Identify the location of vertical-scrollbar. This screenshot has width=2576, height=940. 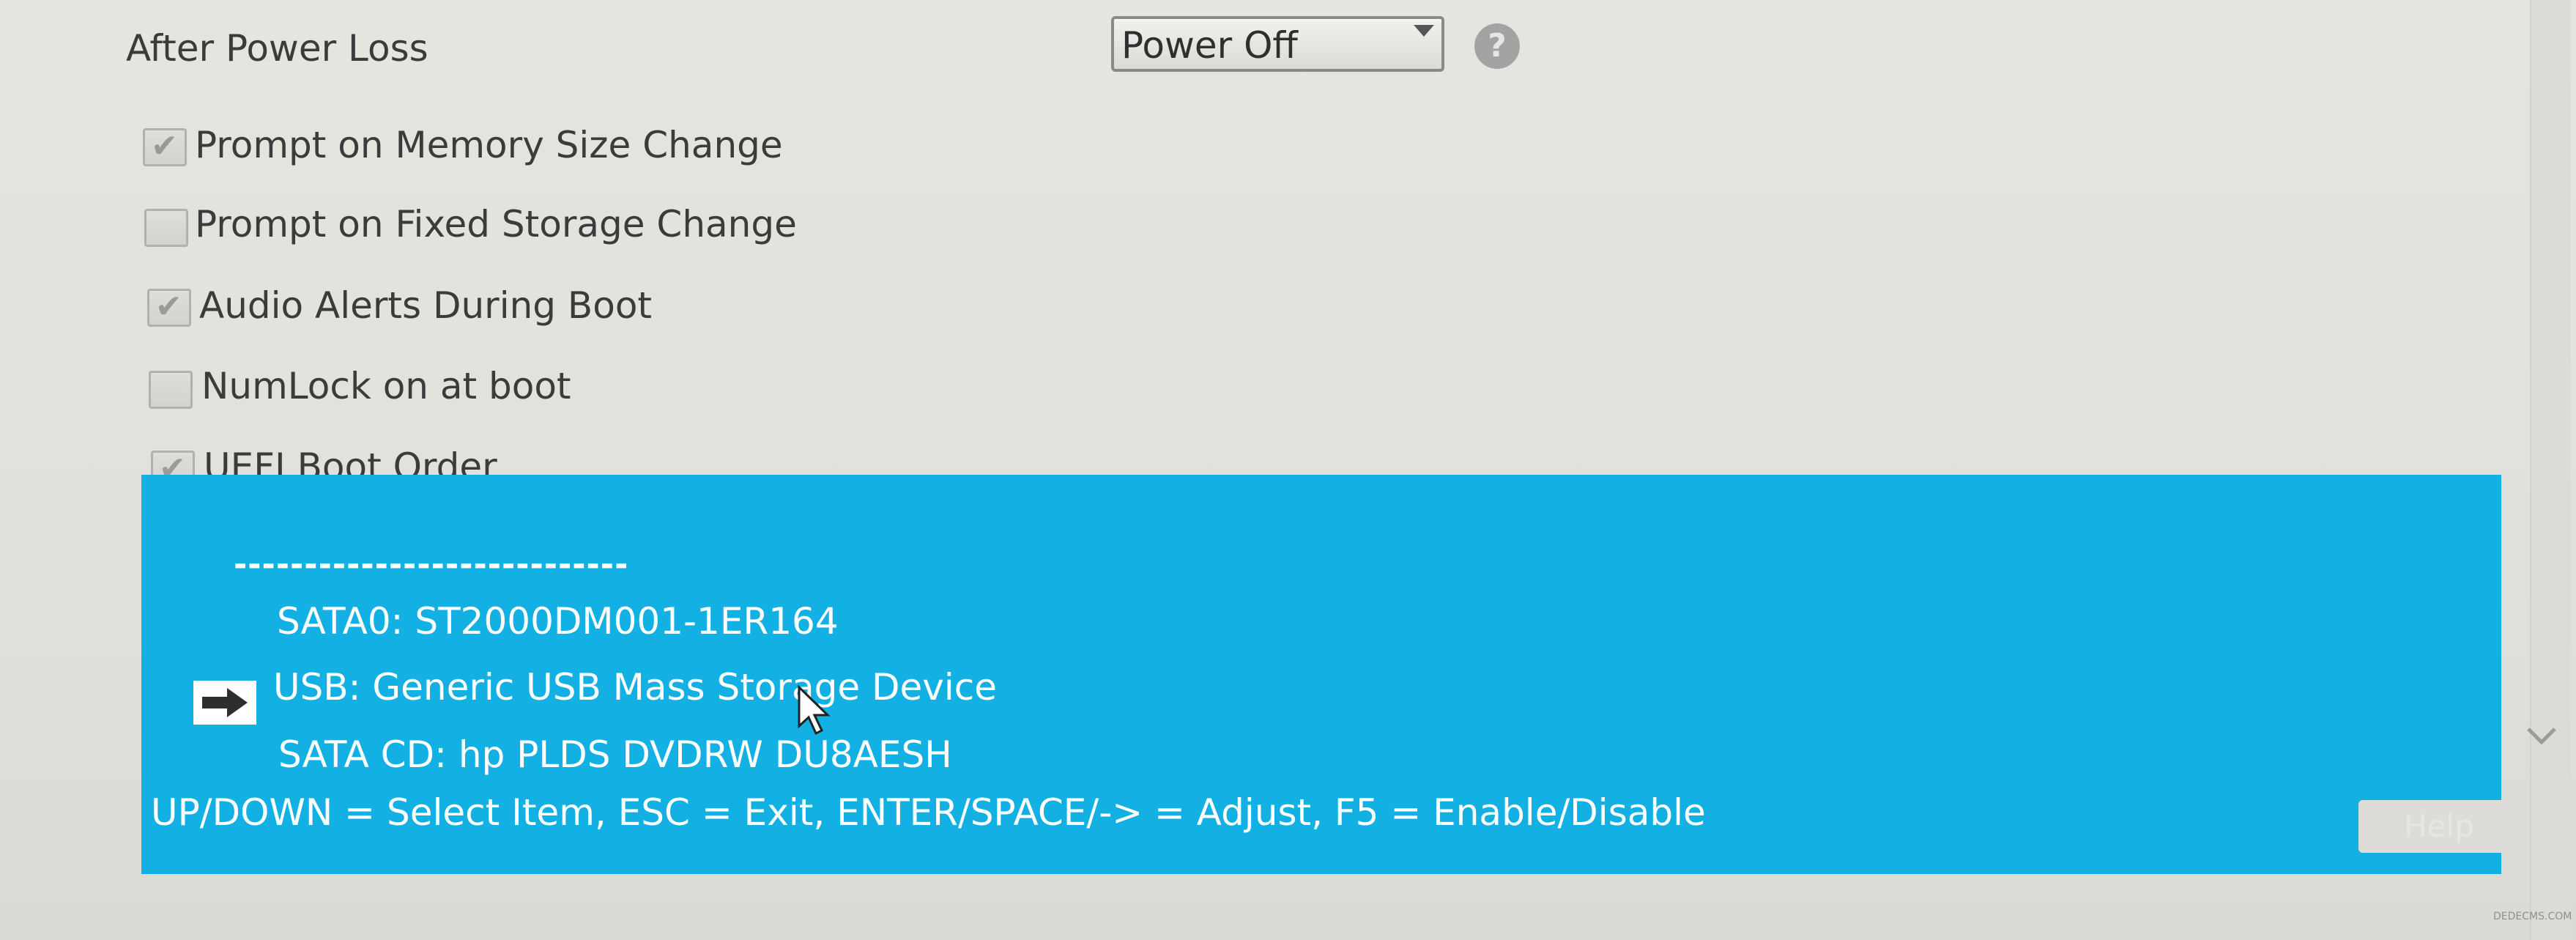
(2550, 470).